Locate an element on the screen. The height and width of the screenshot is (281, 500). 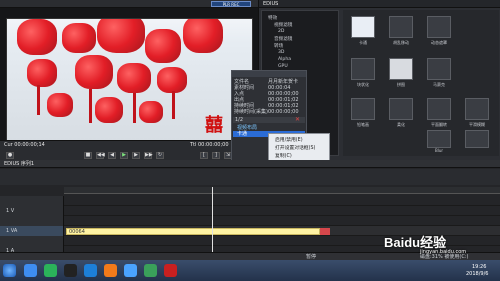
mark-out-button: ] is located at coordinates (216, 155).